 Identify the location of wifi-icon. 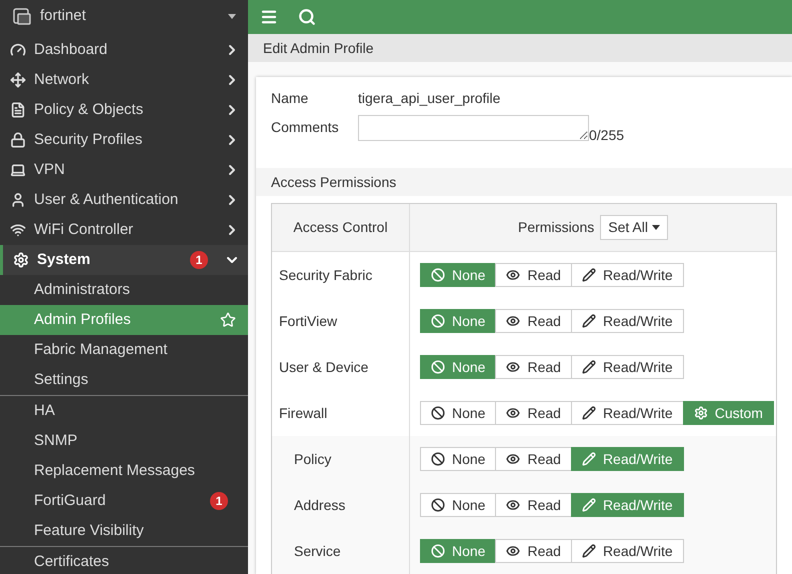
(18, 230).